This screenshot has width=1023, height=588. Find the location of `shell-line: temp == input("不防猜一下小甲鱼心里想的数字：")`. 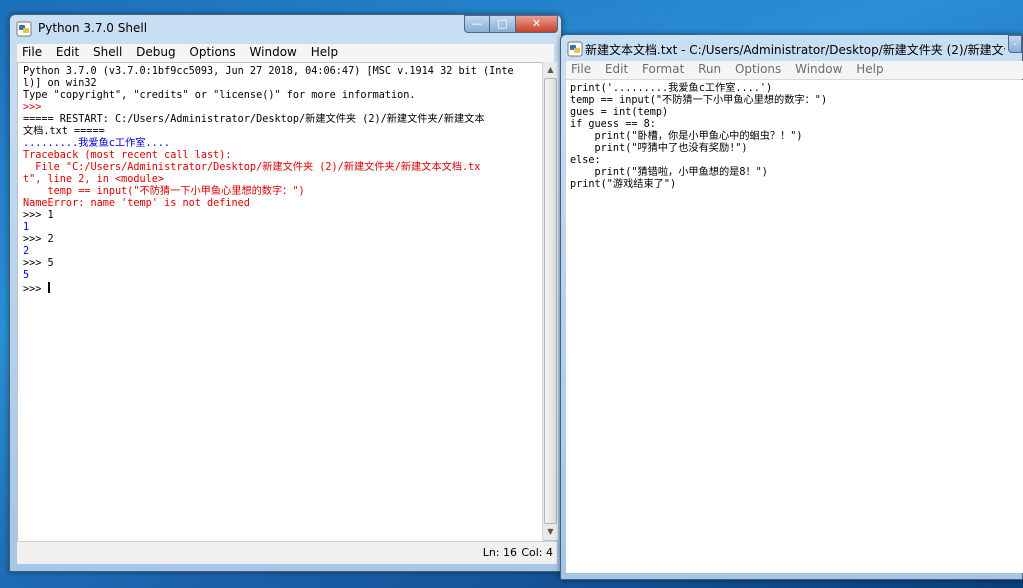

shell-line: temp == input("不防猜一下小甲鱼心里想的数字：") is located at coordinates (164, 191).